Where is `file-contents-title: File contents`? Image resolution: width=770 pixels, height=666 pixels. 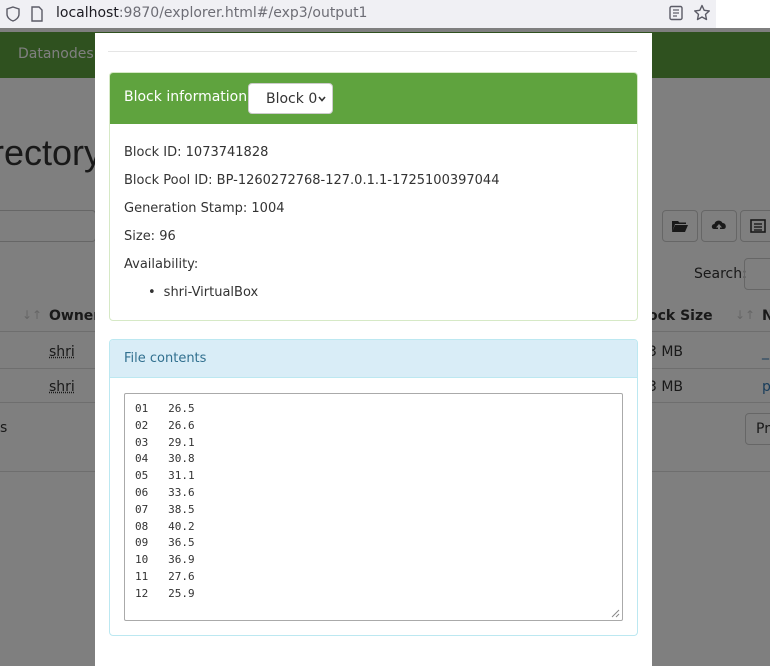
file-contents-title: File contents is located at coordinates (165, 358).